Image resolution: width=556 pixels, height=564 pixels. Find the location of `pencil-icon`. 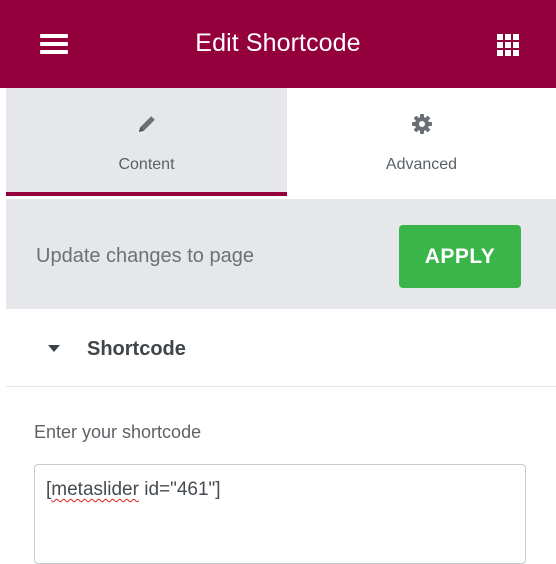

pencil-icon is located at coordinates (147, 126).